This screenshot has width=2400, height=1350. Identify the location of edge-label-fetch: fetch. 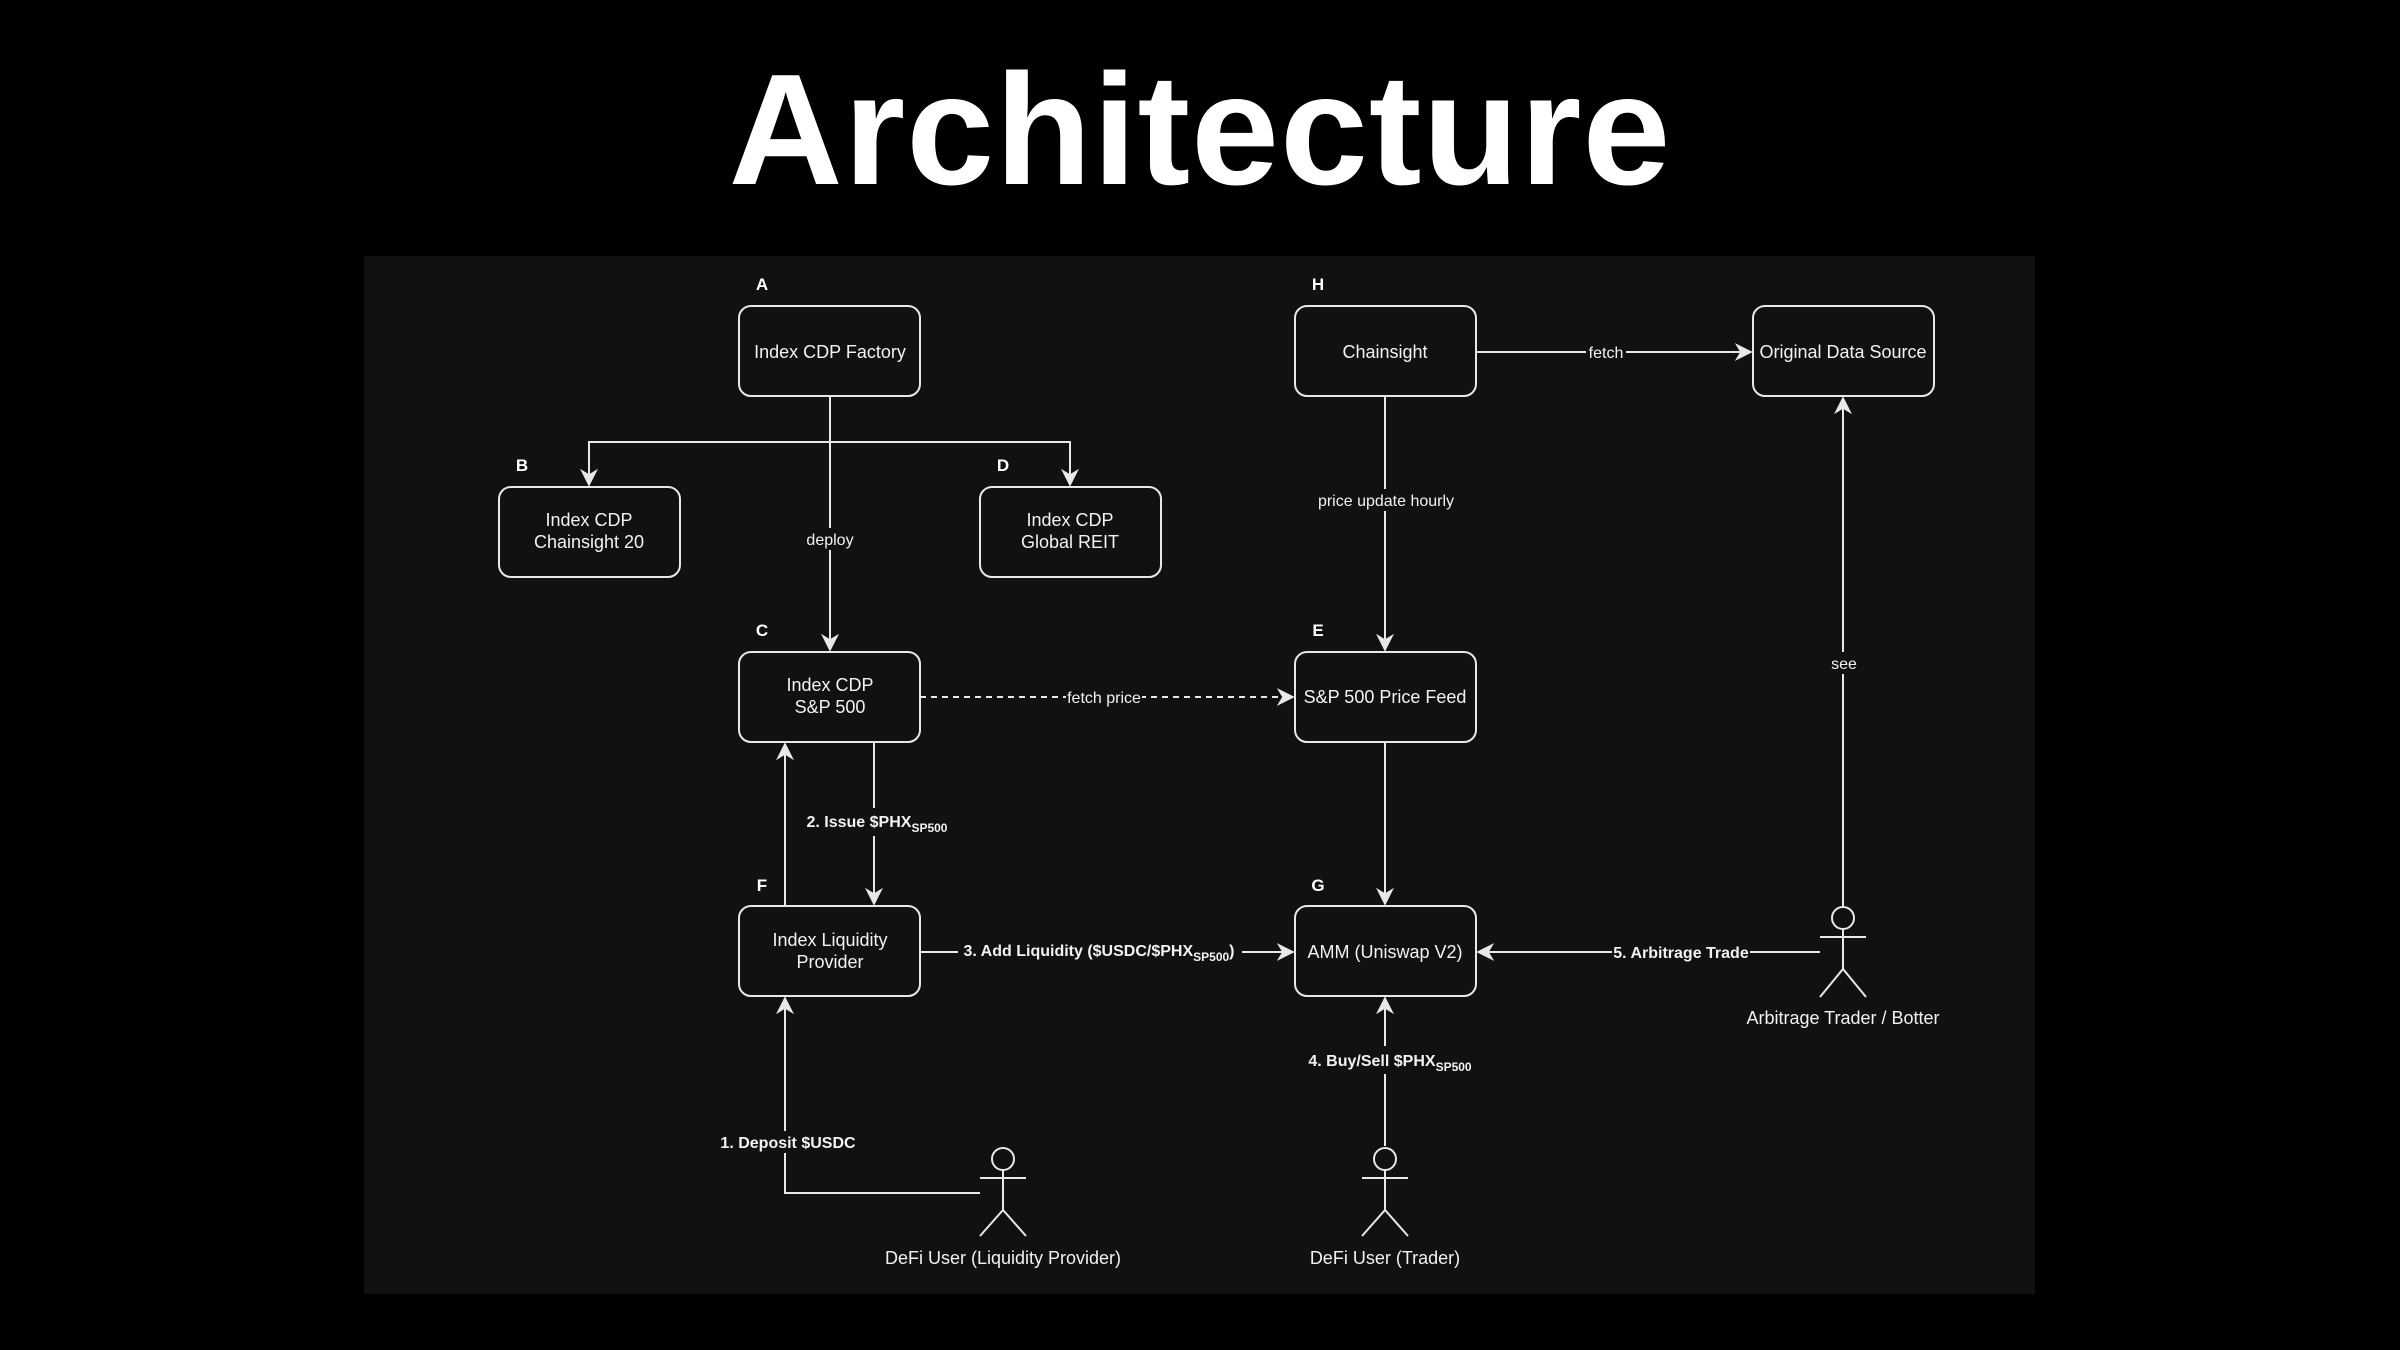
(1606, 353).